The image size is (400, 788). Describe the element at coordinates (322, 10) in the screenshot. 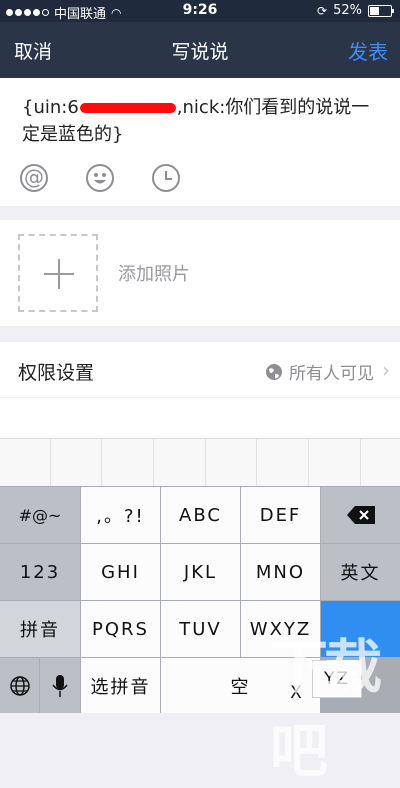

I see `rotation-lock-icon: ⟳` at that location.